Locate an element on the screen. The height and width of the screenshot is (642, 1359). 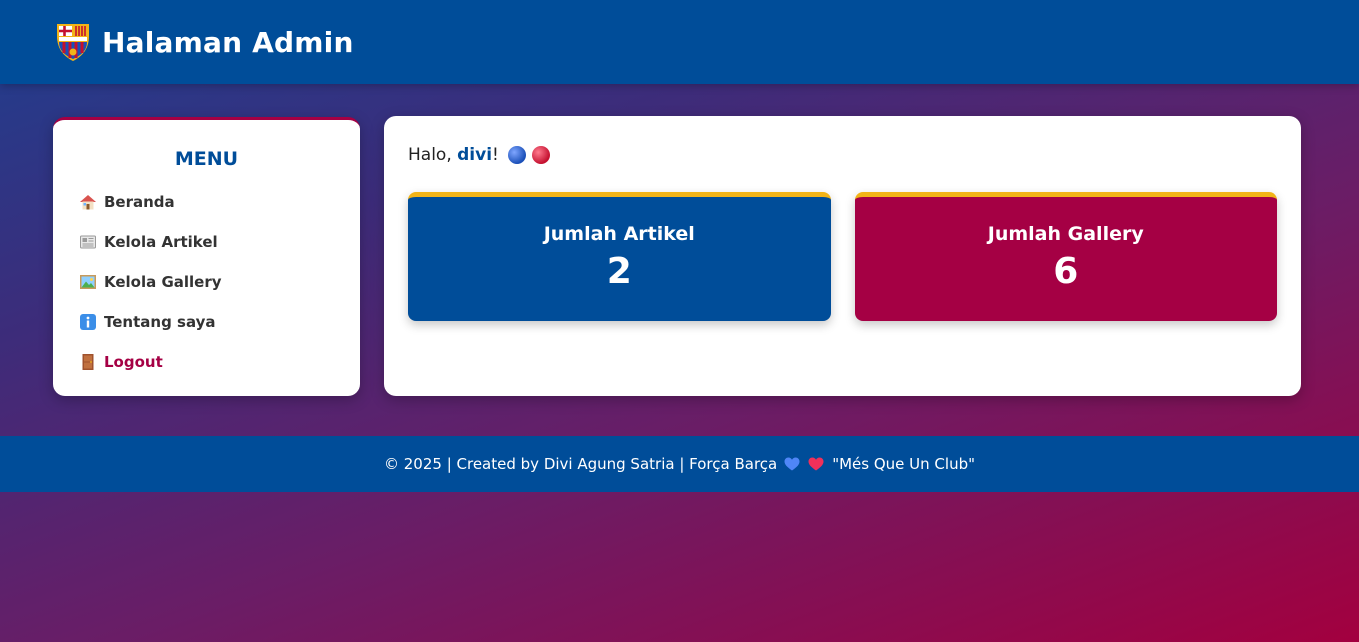
greeting-suffix: ! is located at coordinates (495, 155).